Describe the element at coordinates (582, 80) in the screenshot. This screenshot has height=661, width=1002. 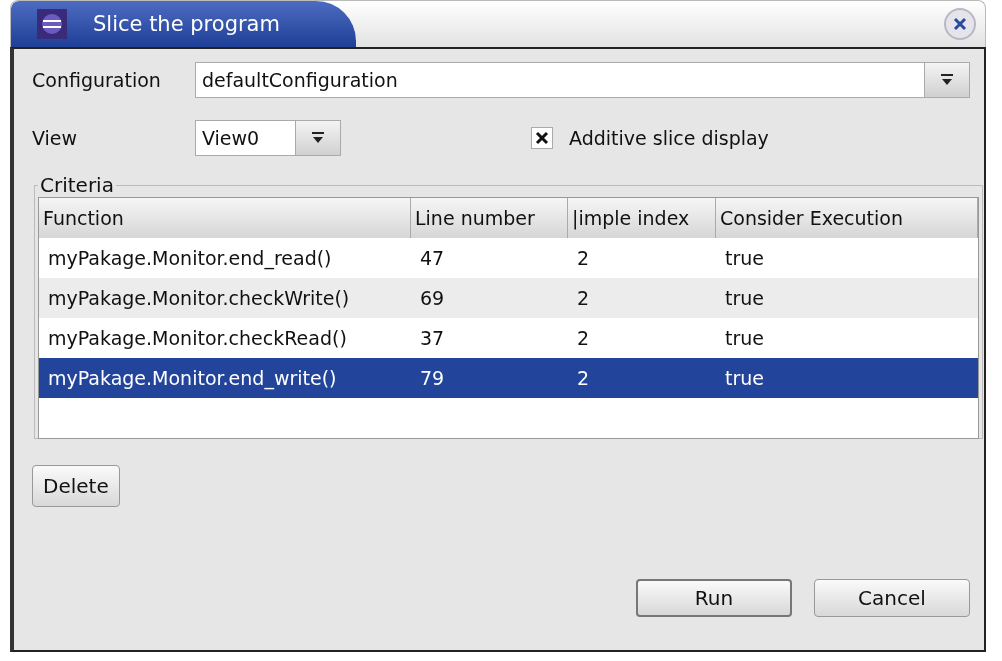
I see `configuration-dropdown: defaultConfiguration` at that location.